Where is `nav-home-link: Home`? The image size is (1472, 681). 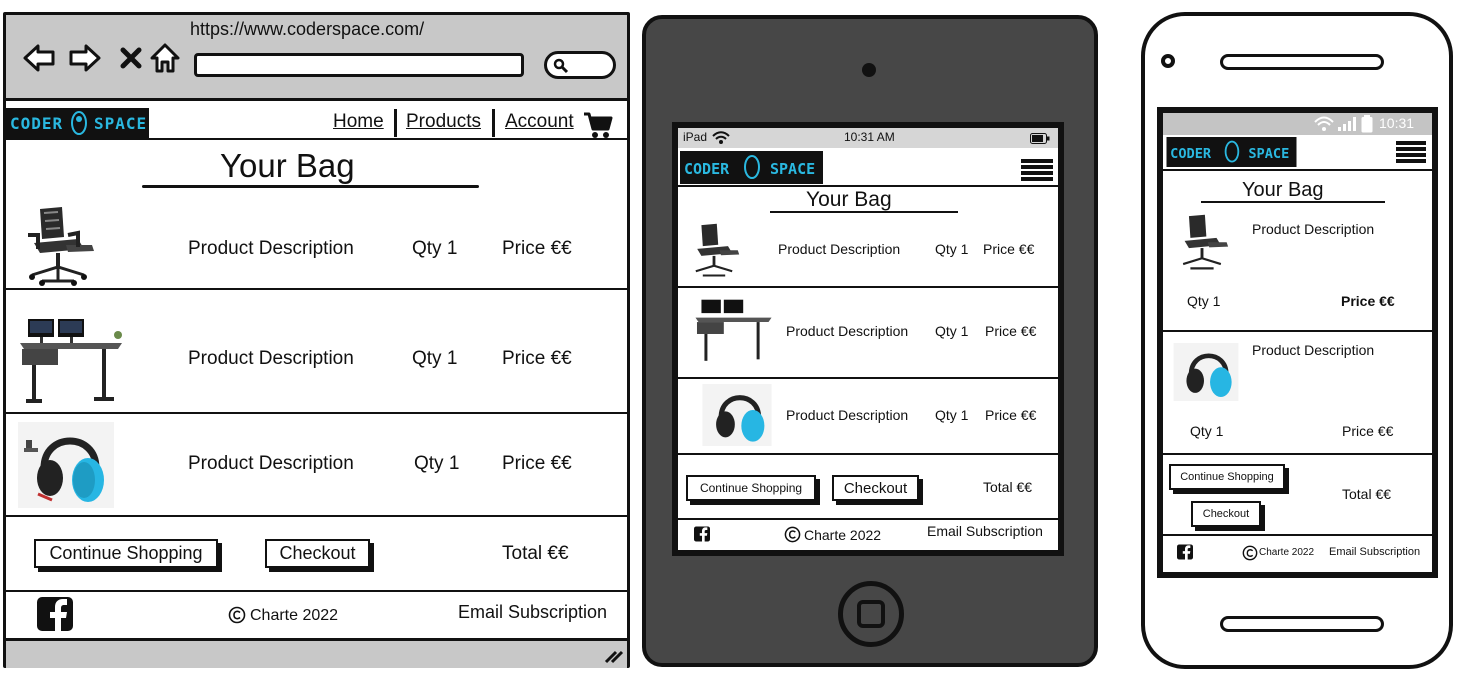 nav-home-link: Home is located at coordinates (358, 122).